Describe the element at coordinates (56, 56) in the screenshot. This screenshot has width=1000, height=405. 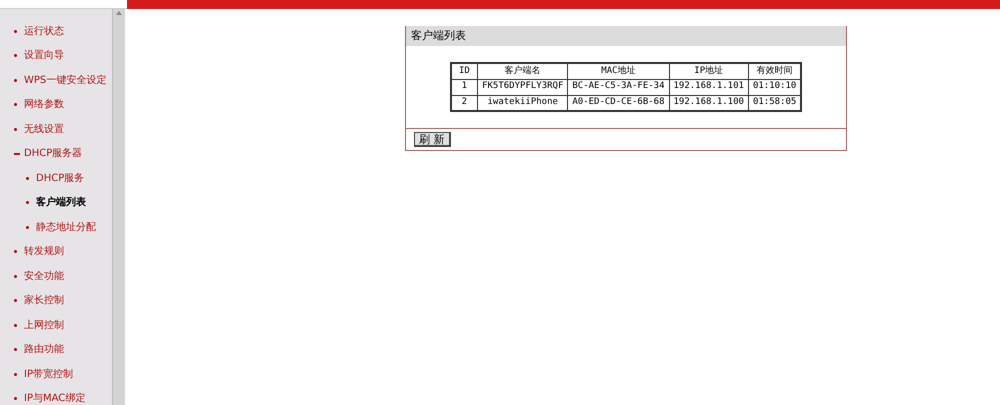
I see `sidebar-item: 设置向导` at that location.